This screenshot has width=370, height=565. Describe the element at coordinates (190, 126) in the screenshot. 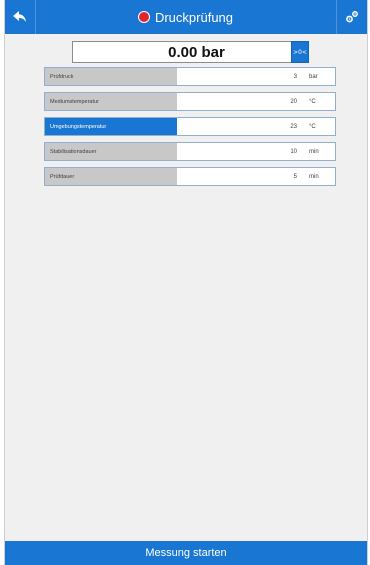

I see `param-row-umgebungstemperatur: Umgebungstemperatur 23 °C` at that location.